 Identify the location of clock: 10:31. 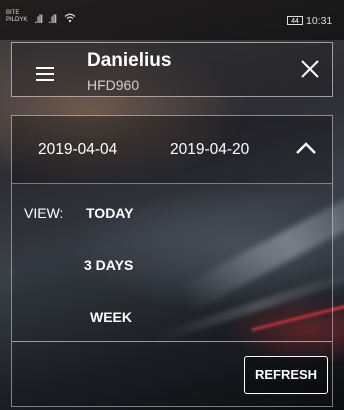
(319, 21).